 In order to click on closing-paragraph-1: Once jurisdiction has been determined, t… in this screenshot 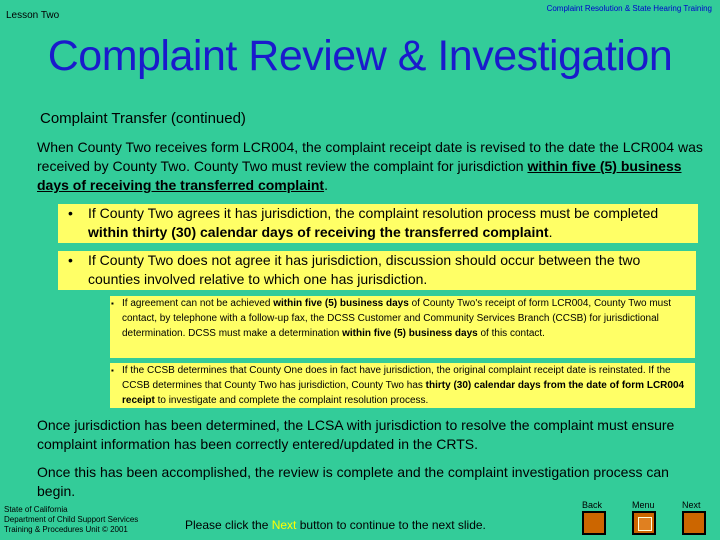, I will do `click(356, 434)`.